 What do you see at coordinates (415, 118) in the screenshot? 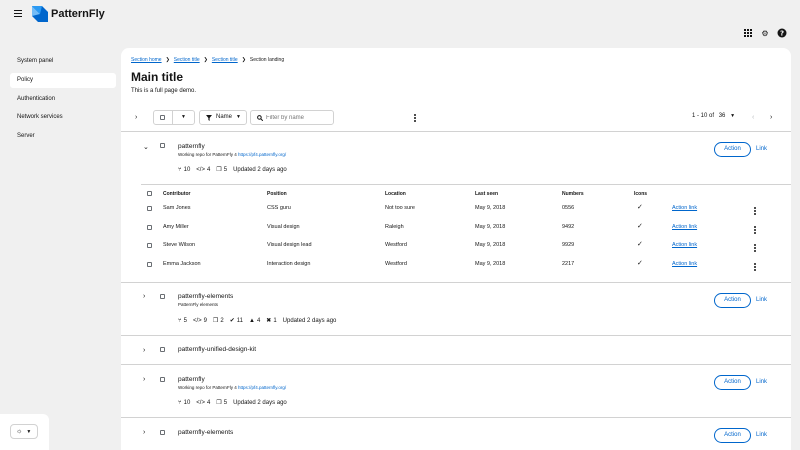
I see `toolbar-kebab-icon` at bounding box center [415, 118].